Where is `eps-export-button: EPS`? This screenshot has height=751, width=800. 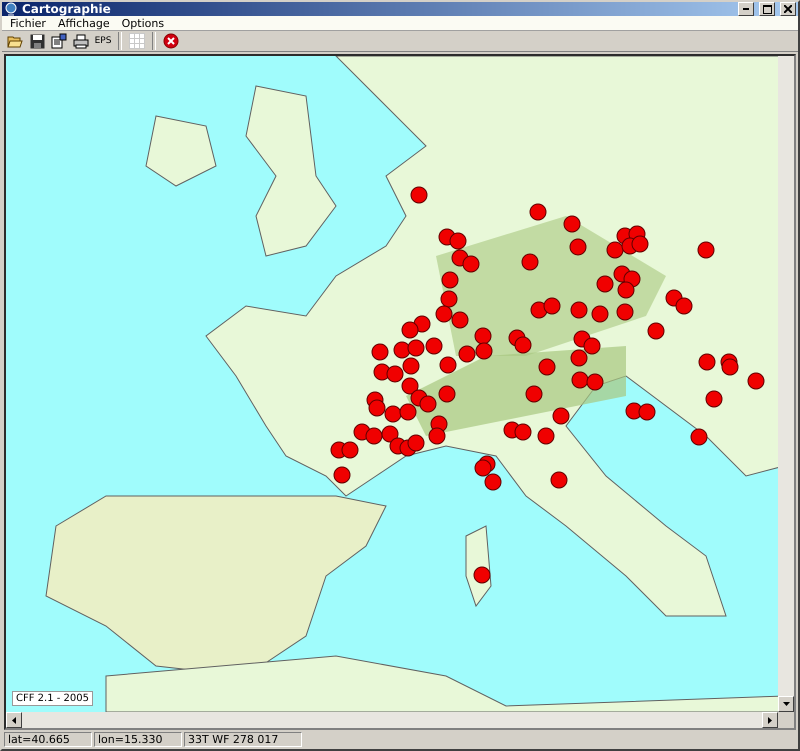 eps-export-button: EPS is located at coordinates (103, 41).